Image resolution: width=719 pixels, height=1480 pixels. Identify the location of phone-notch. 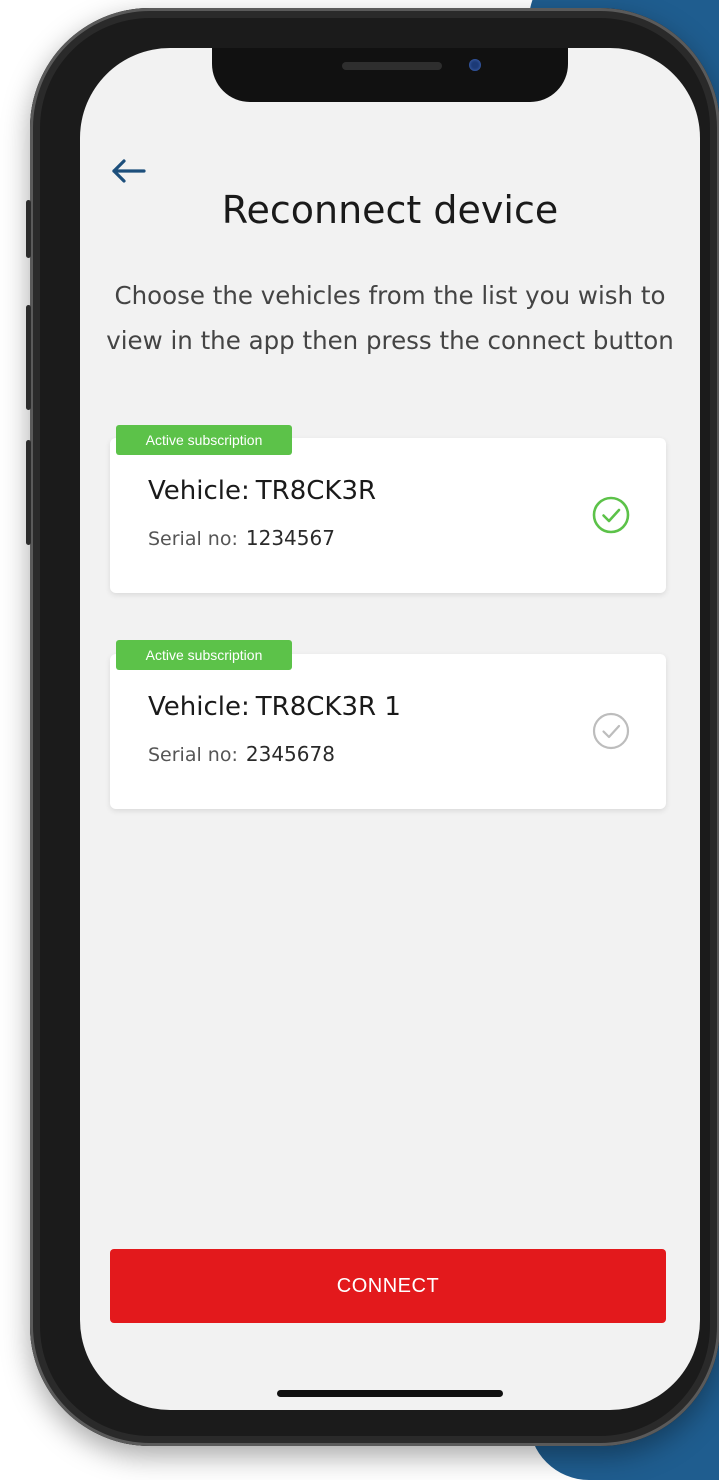
(390, 75).